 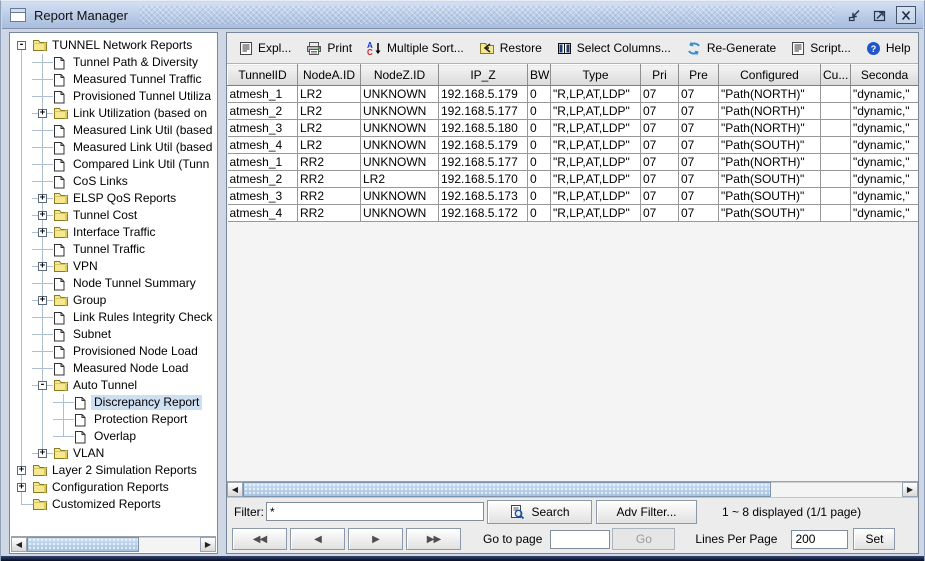 I want to click on tree-item-node-tunnel-summary: Node Tunnel Summary, so click(x=113, y=283).